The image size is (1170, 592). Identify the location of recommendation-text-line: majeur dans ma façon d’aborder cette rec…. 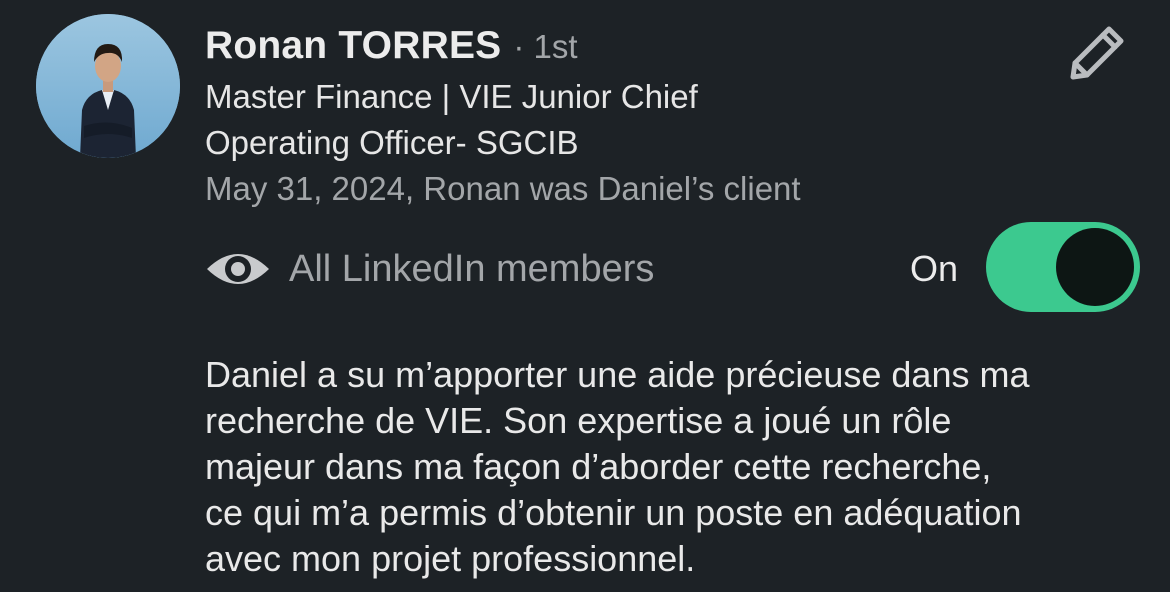
(598, 466).